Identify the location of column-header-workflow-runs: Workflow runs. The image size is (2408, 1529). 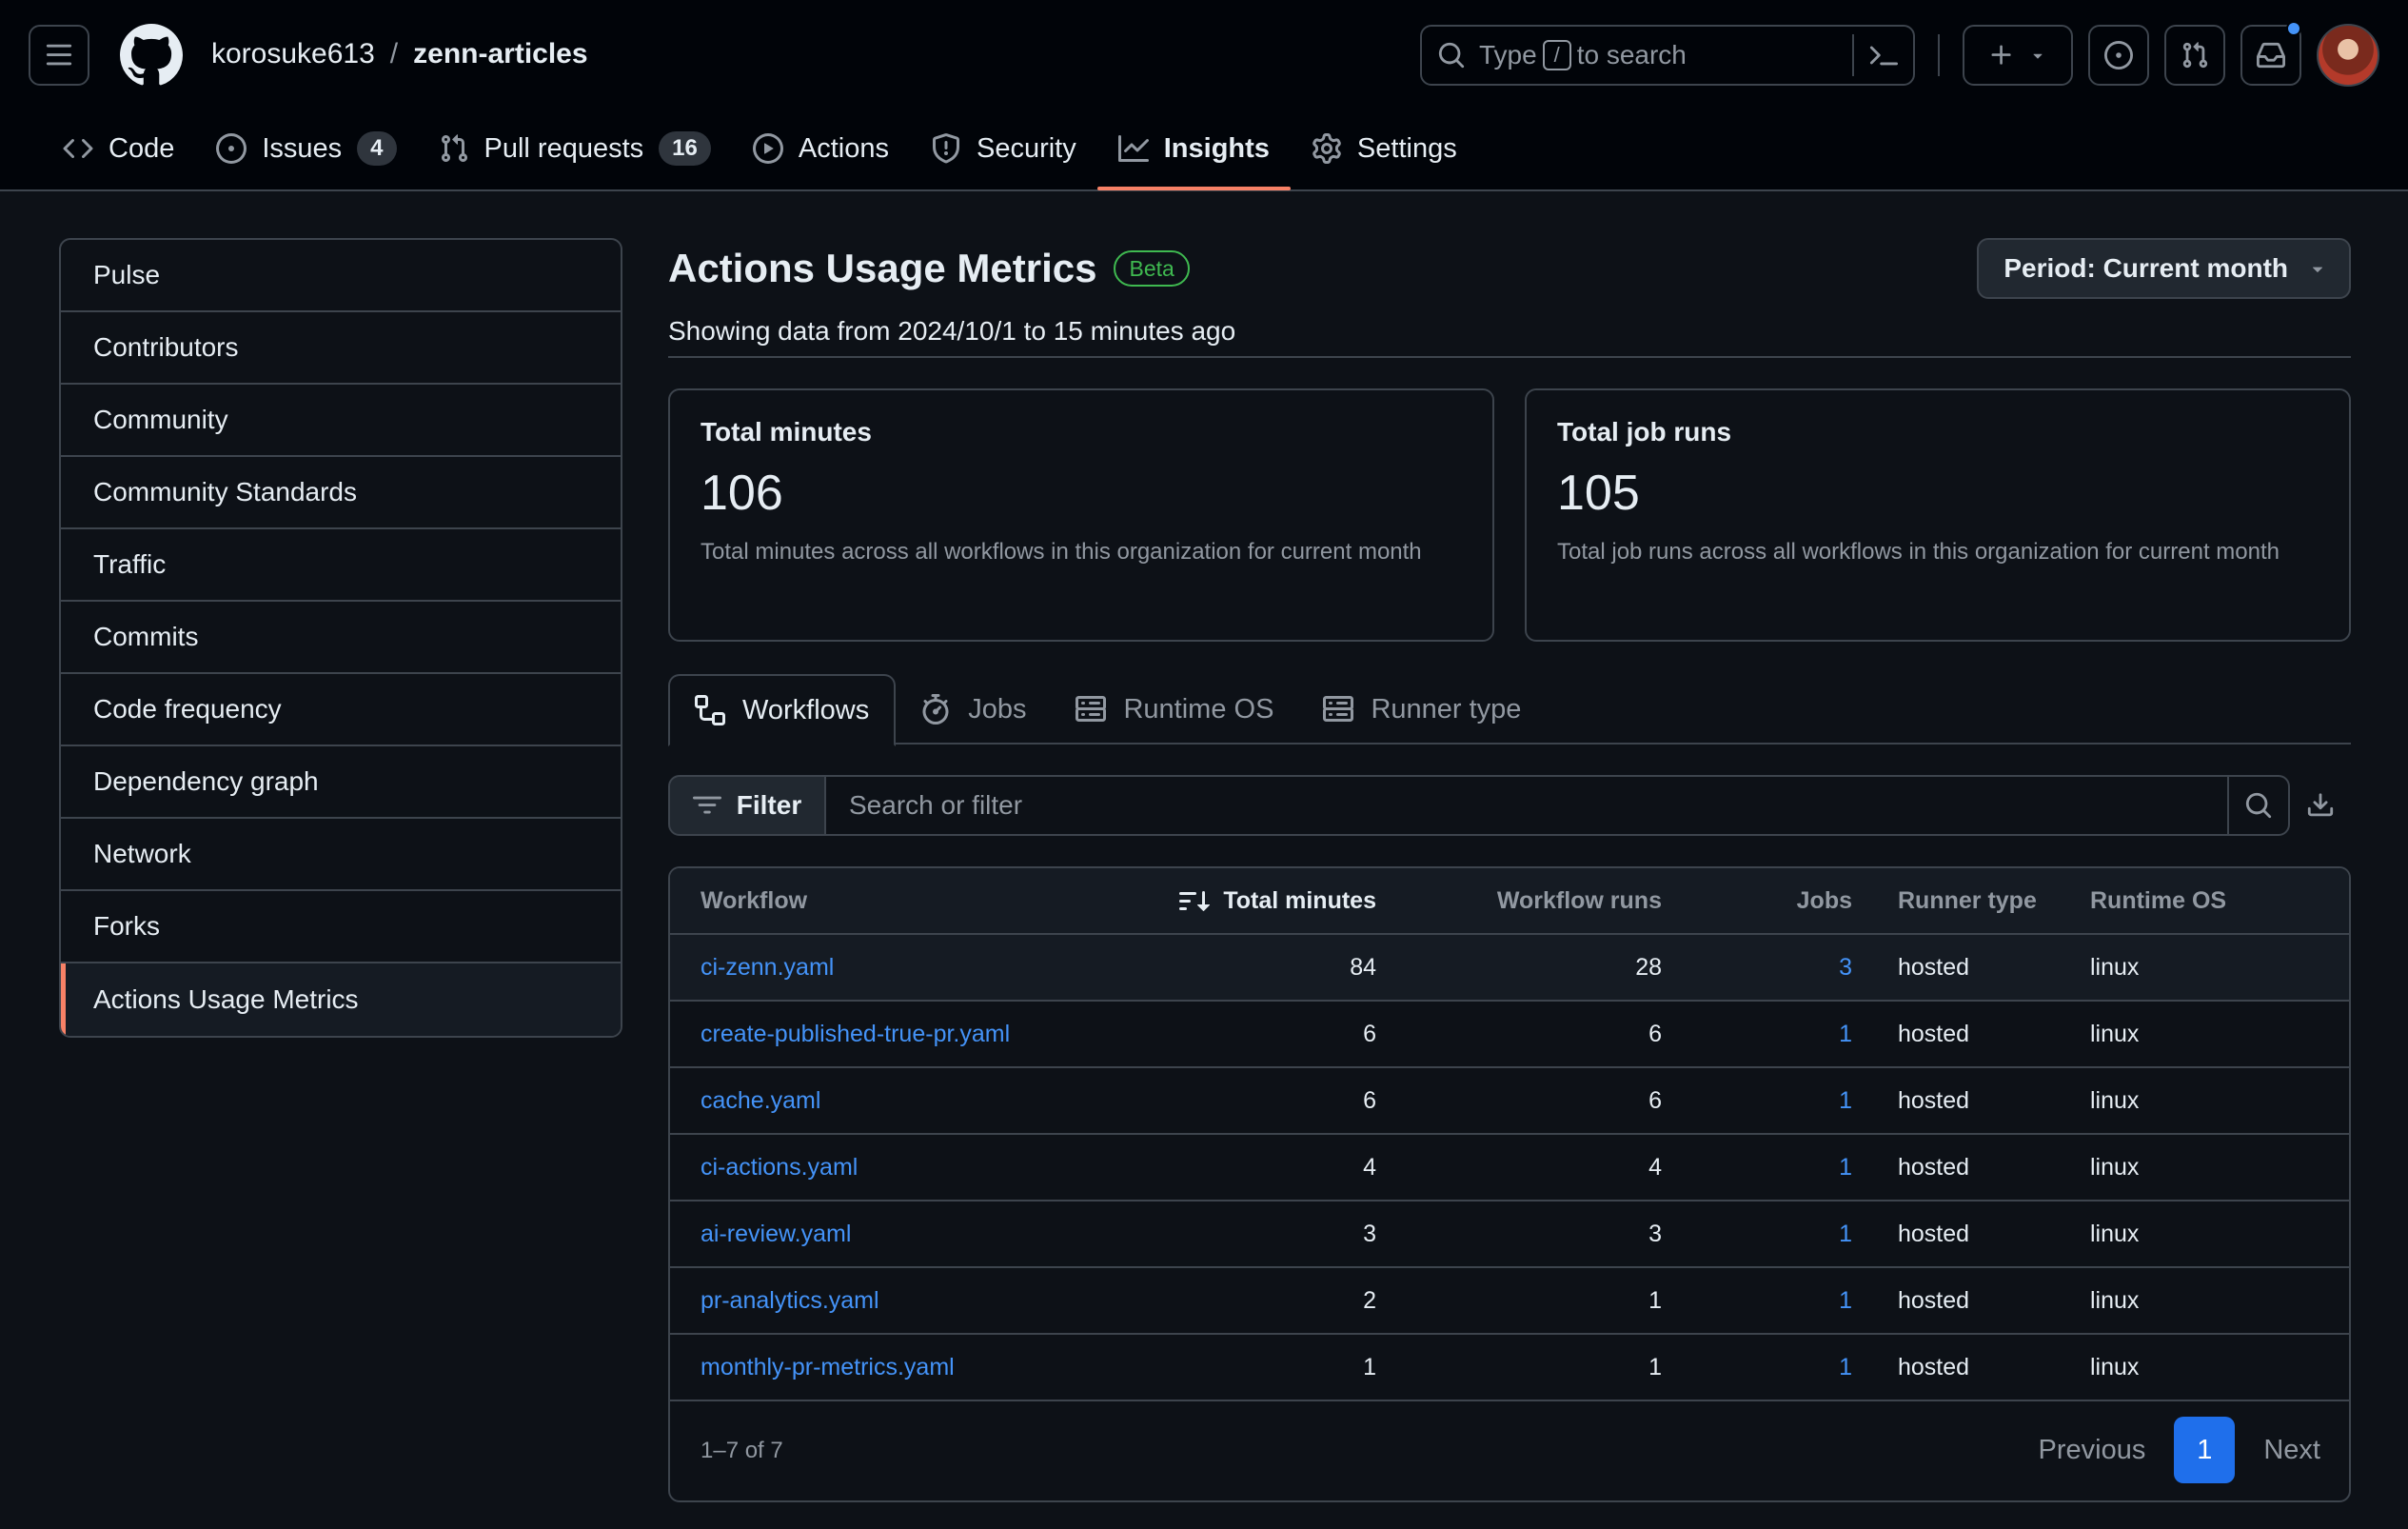
(1519, 901).